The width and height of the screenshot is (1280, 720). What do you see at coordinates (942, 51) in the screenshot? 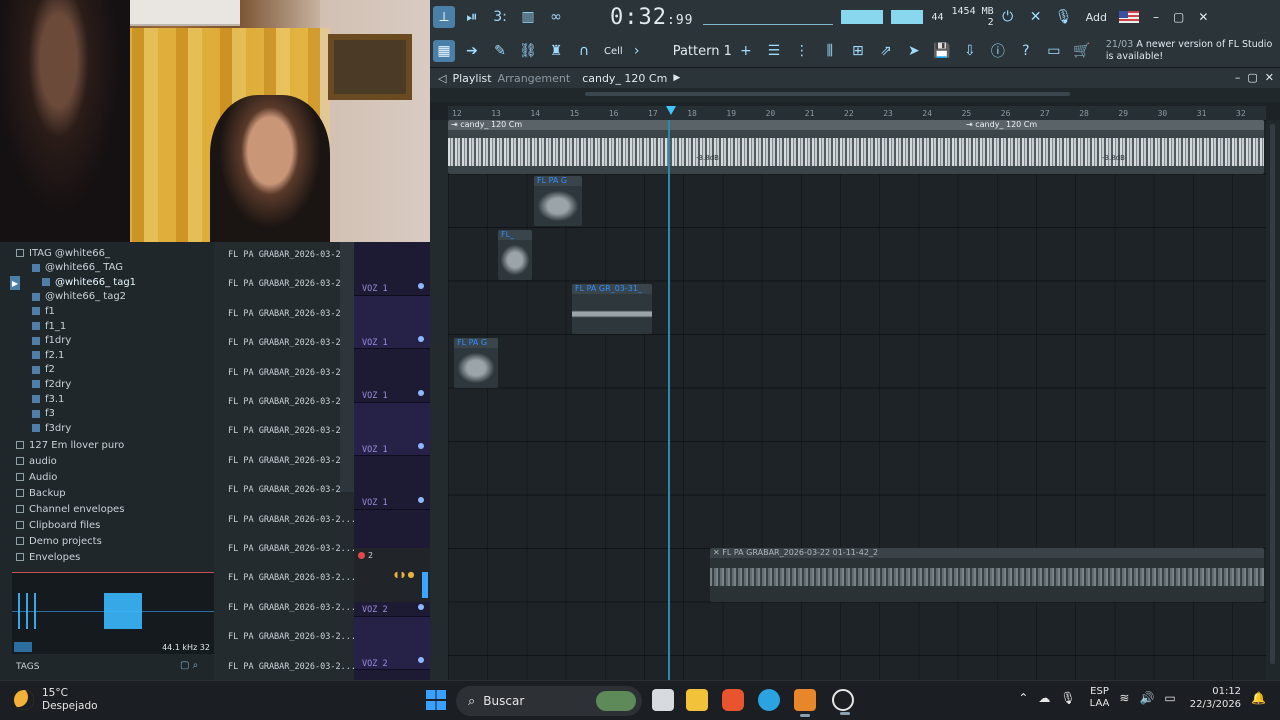
I see `save-icon: 💾` at bounding box center [942, 51].